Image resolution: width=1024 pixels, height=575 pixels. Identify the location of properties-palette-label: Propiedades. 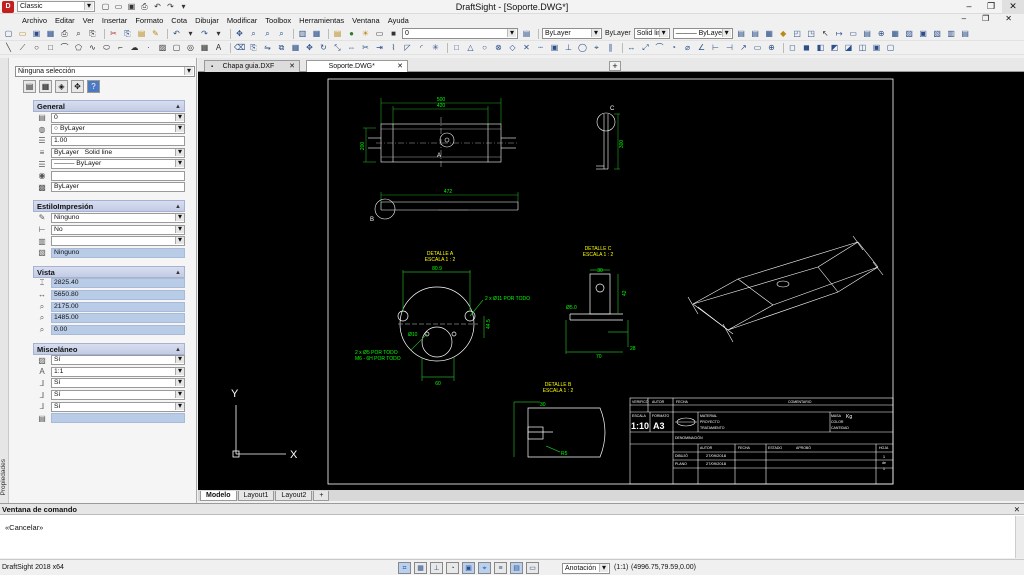
(4, 477).